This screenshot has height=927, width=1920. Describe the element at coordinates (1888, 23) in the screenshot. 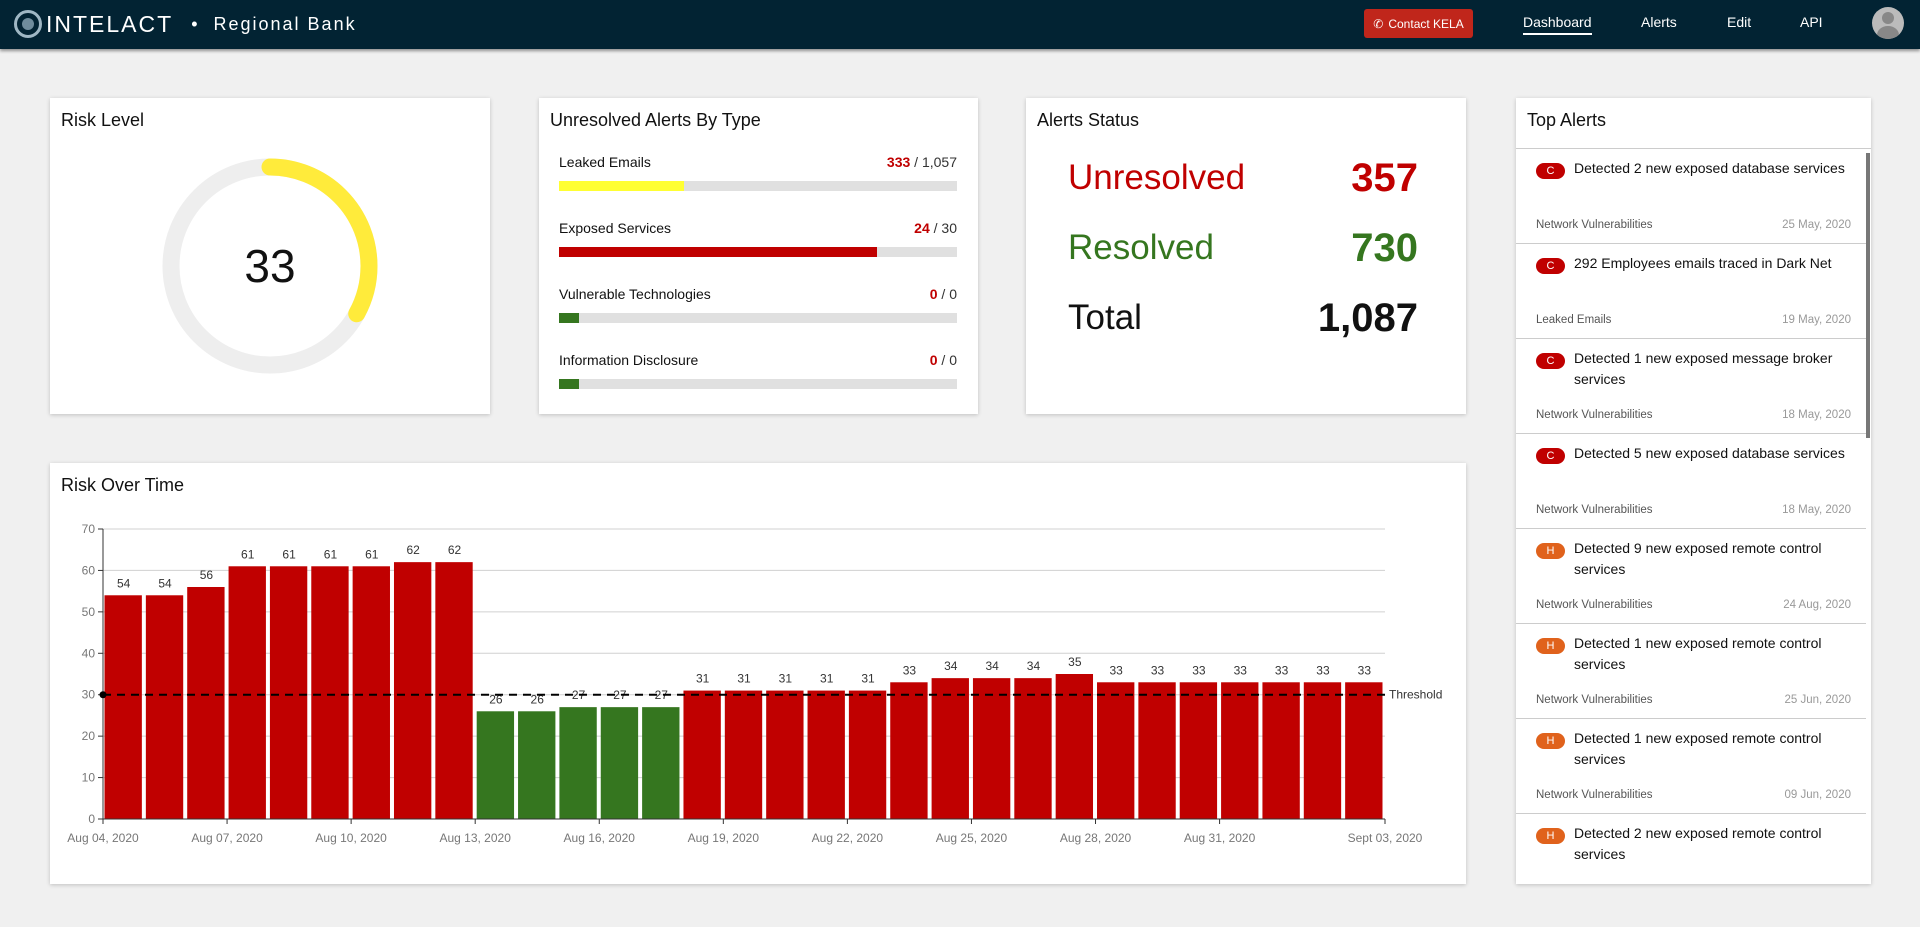

I see `user-avatar` at that location.